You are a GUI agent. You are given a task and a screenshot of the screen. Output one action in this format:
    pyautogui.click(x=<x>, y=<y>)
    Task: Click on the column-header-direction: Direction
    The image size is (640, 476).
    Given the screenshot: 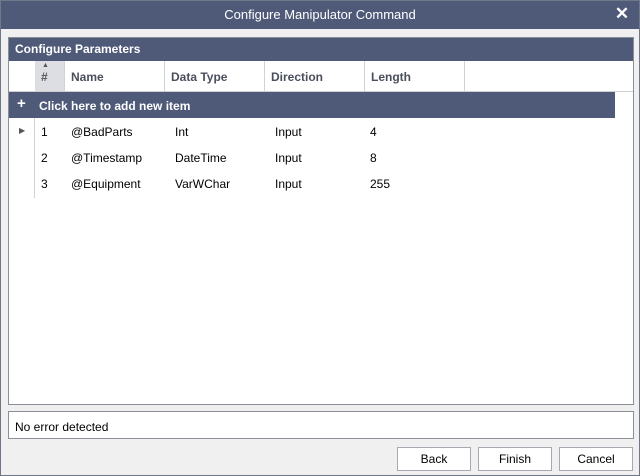 What is the action you would take?
    pyautogui.click(x=315, y=76)
    